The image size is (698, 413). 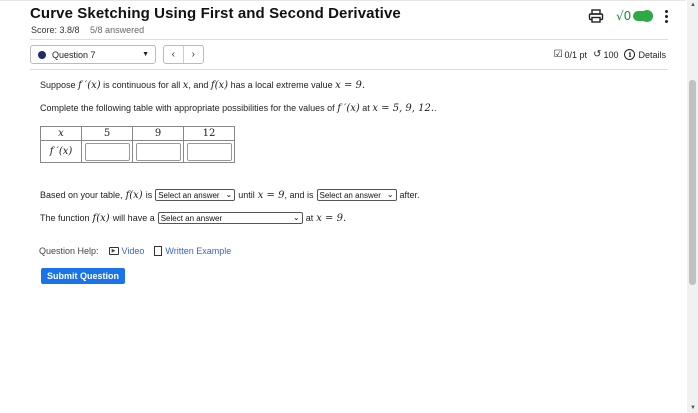 I want to click on attempts-text: 100, so click(x=611, y=54).